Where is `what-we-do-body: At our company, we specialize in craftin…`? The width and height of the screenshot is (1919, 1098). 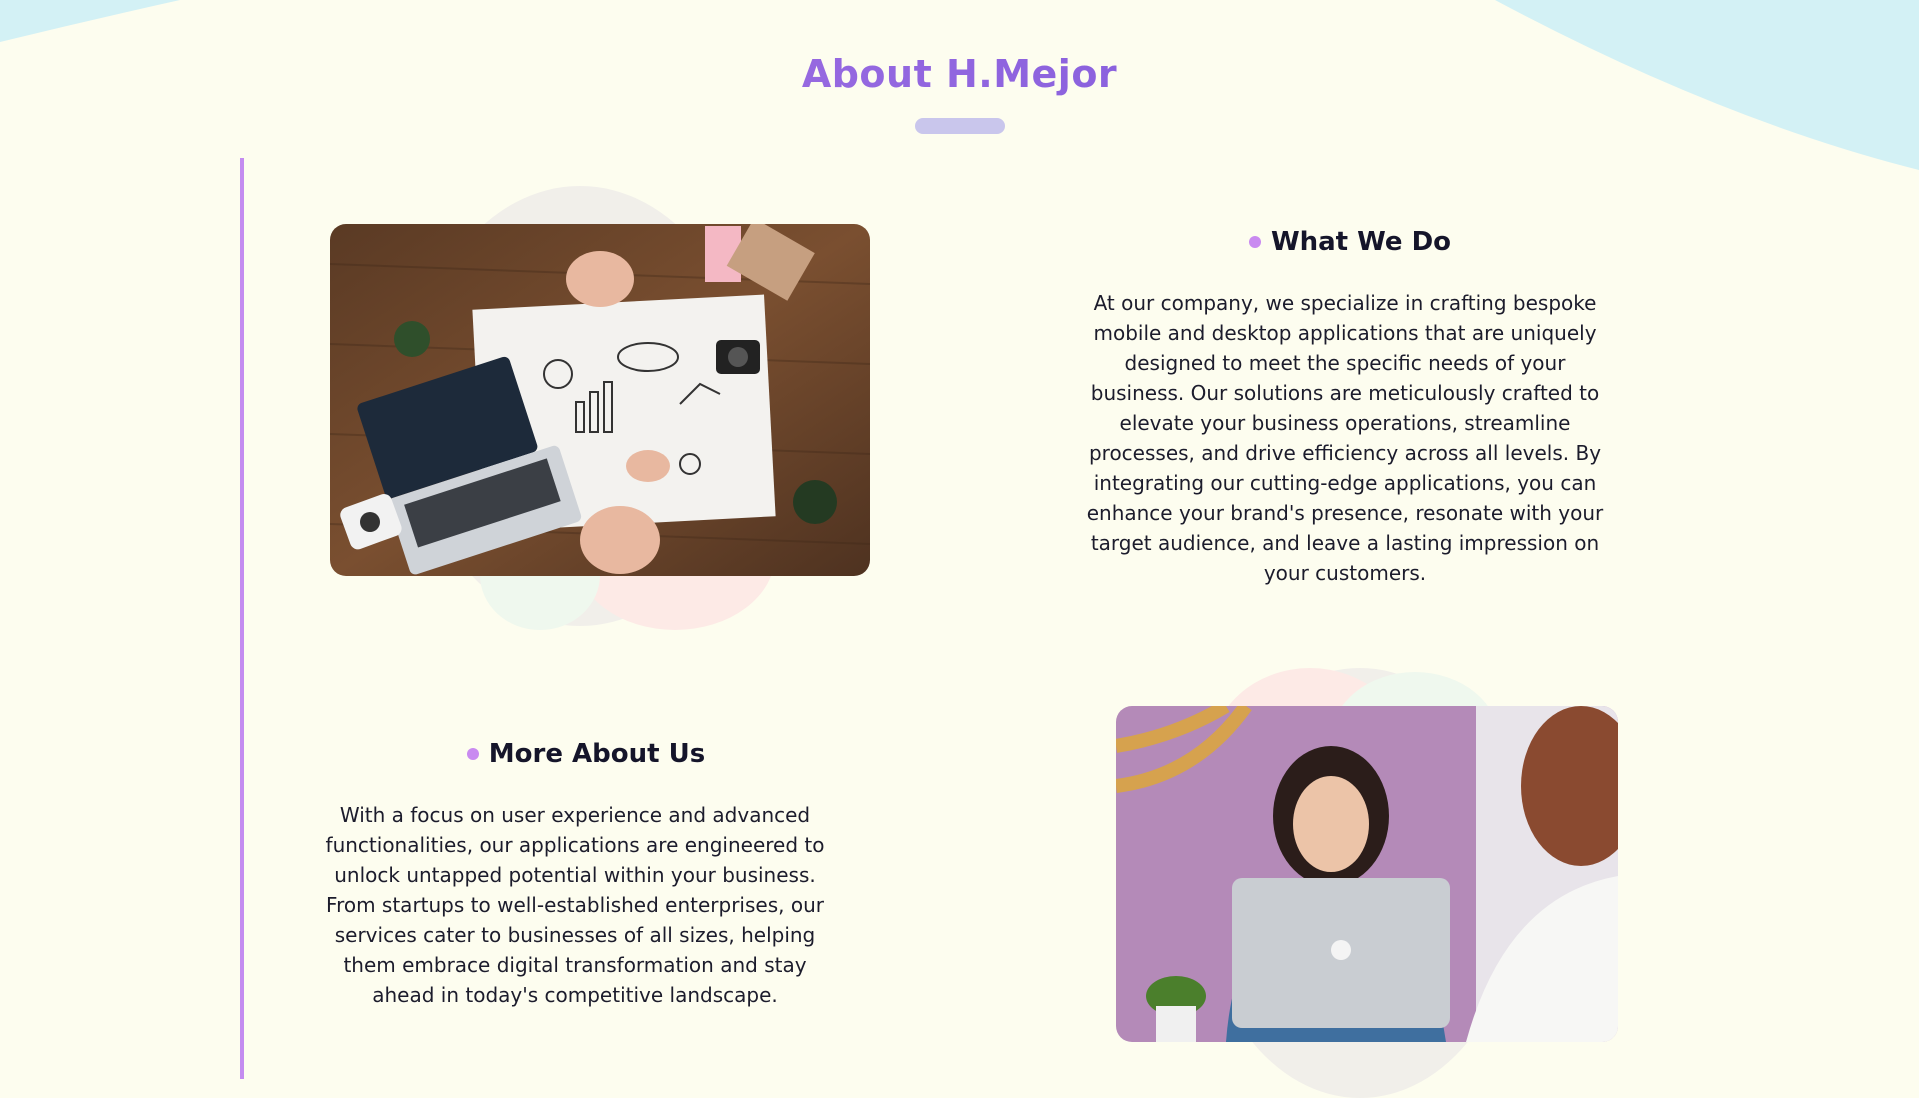
what-we-do-body: At our company, we specialize in craftin… is located at coordinates (1345, 438).